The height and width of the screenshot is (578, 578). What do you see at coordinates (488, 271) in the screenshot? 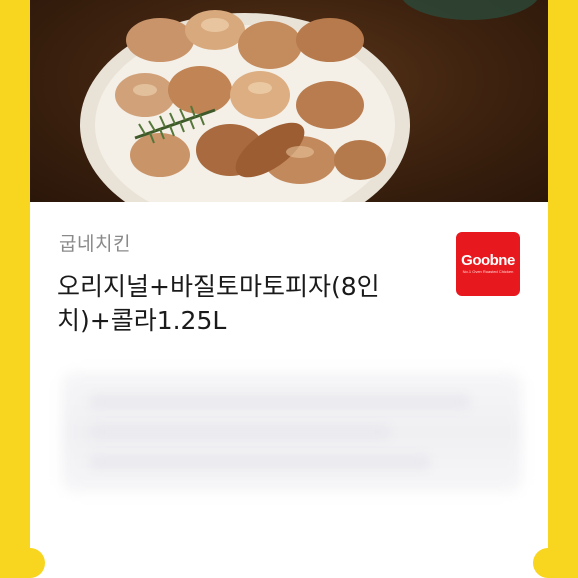
I see `logo-tagline: No.1 Oven Roasted Chicken` at bounding box center [488, 271].